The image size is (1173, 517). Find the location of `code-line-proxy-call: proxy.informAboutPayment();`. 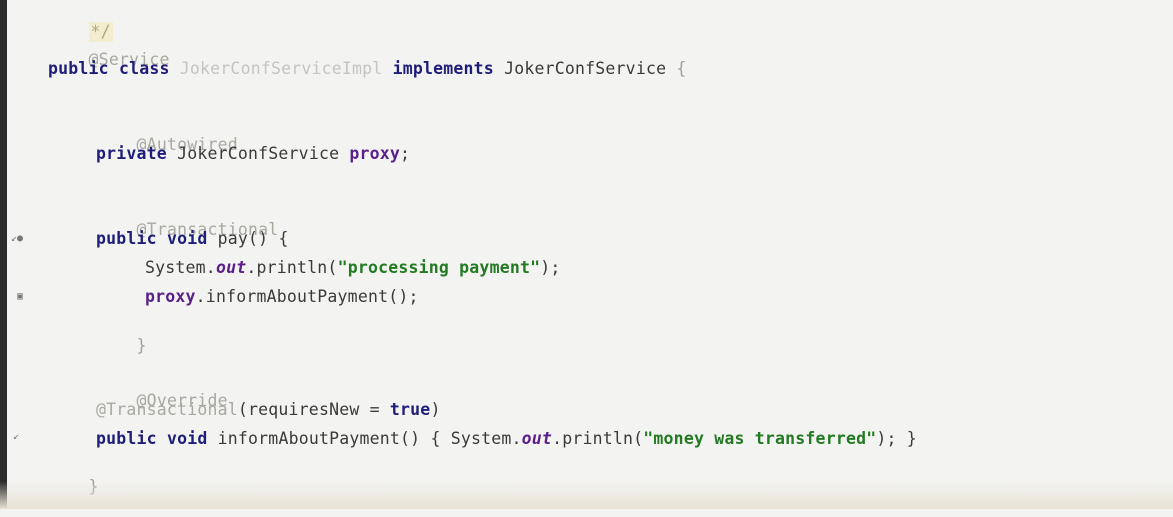

code-line-proxy-call: proxy.informAboutPayment(); is located at coordinates (282, 297).